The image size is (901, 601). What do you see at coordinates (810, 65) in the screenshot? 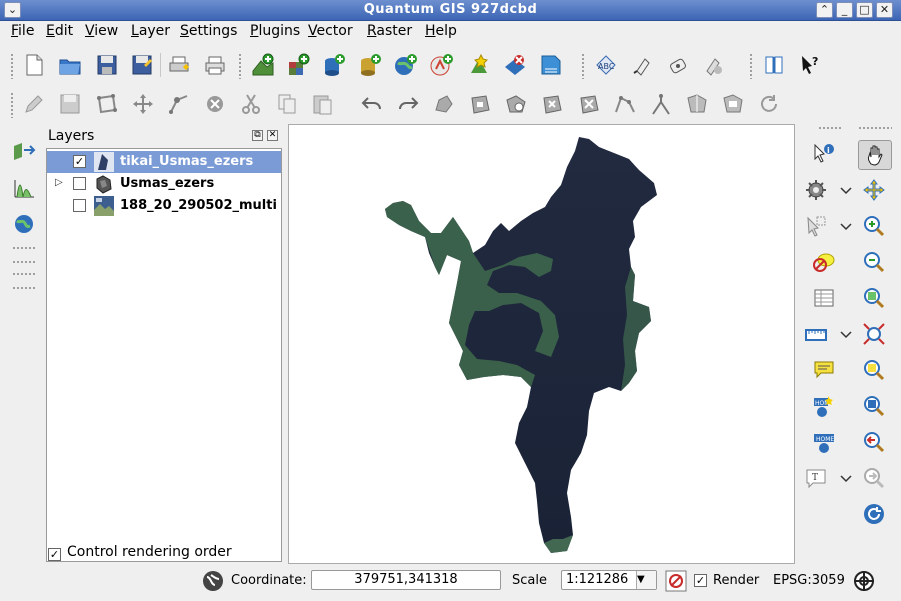
I see `whats-this-icon: ?` at bounding box center [810, 65].